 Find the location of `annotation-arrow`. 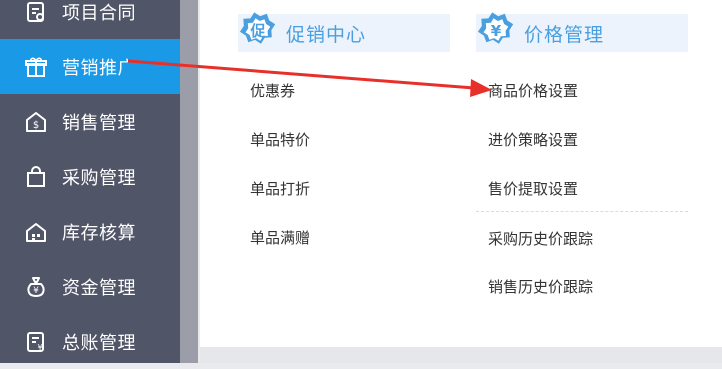

annotation-arrow is located at coordinates (309, 78).